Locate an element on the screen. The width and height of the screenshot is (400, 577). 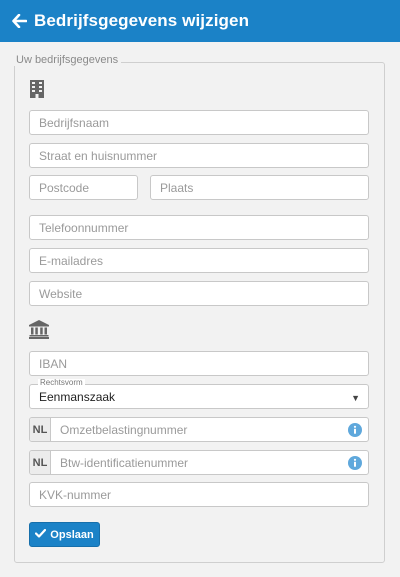
bank-icon is located at coordinates (39, 332).